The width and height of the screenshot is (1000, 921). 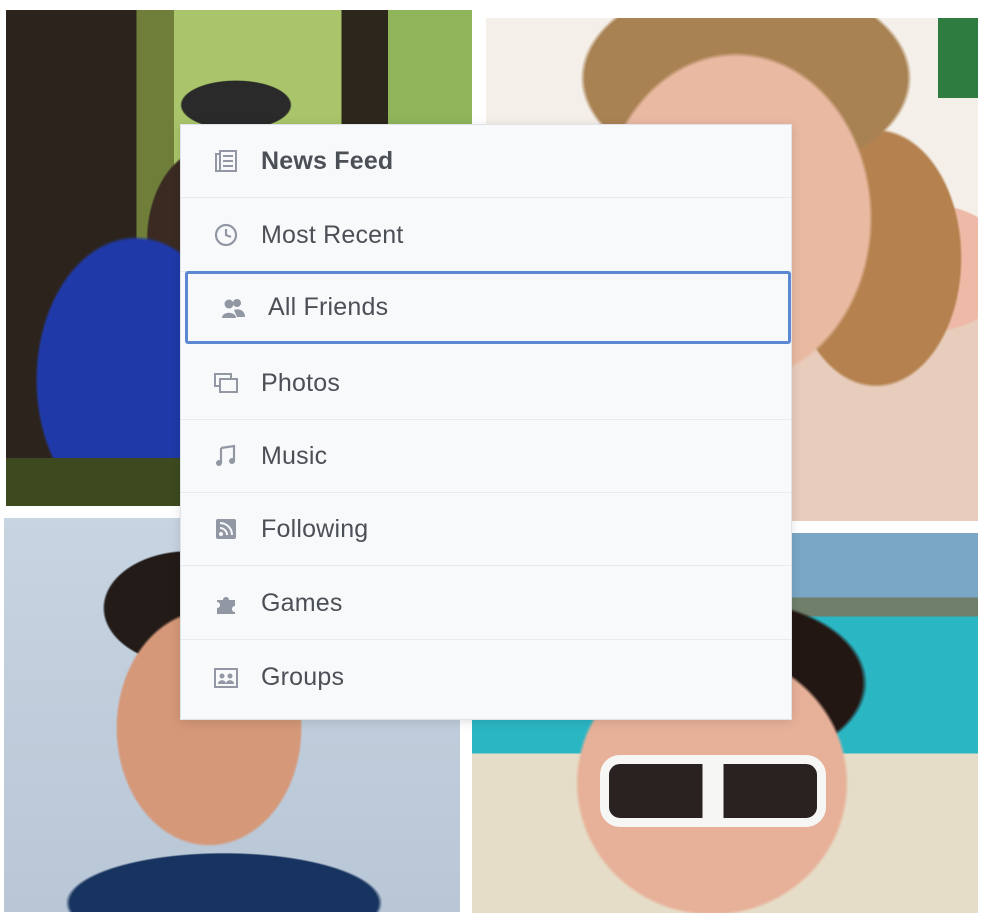 I want to click on menu-item-label: Games, so click(x=302, y=602).